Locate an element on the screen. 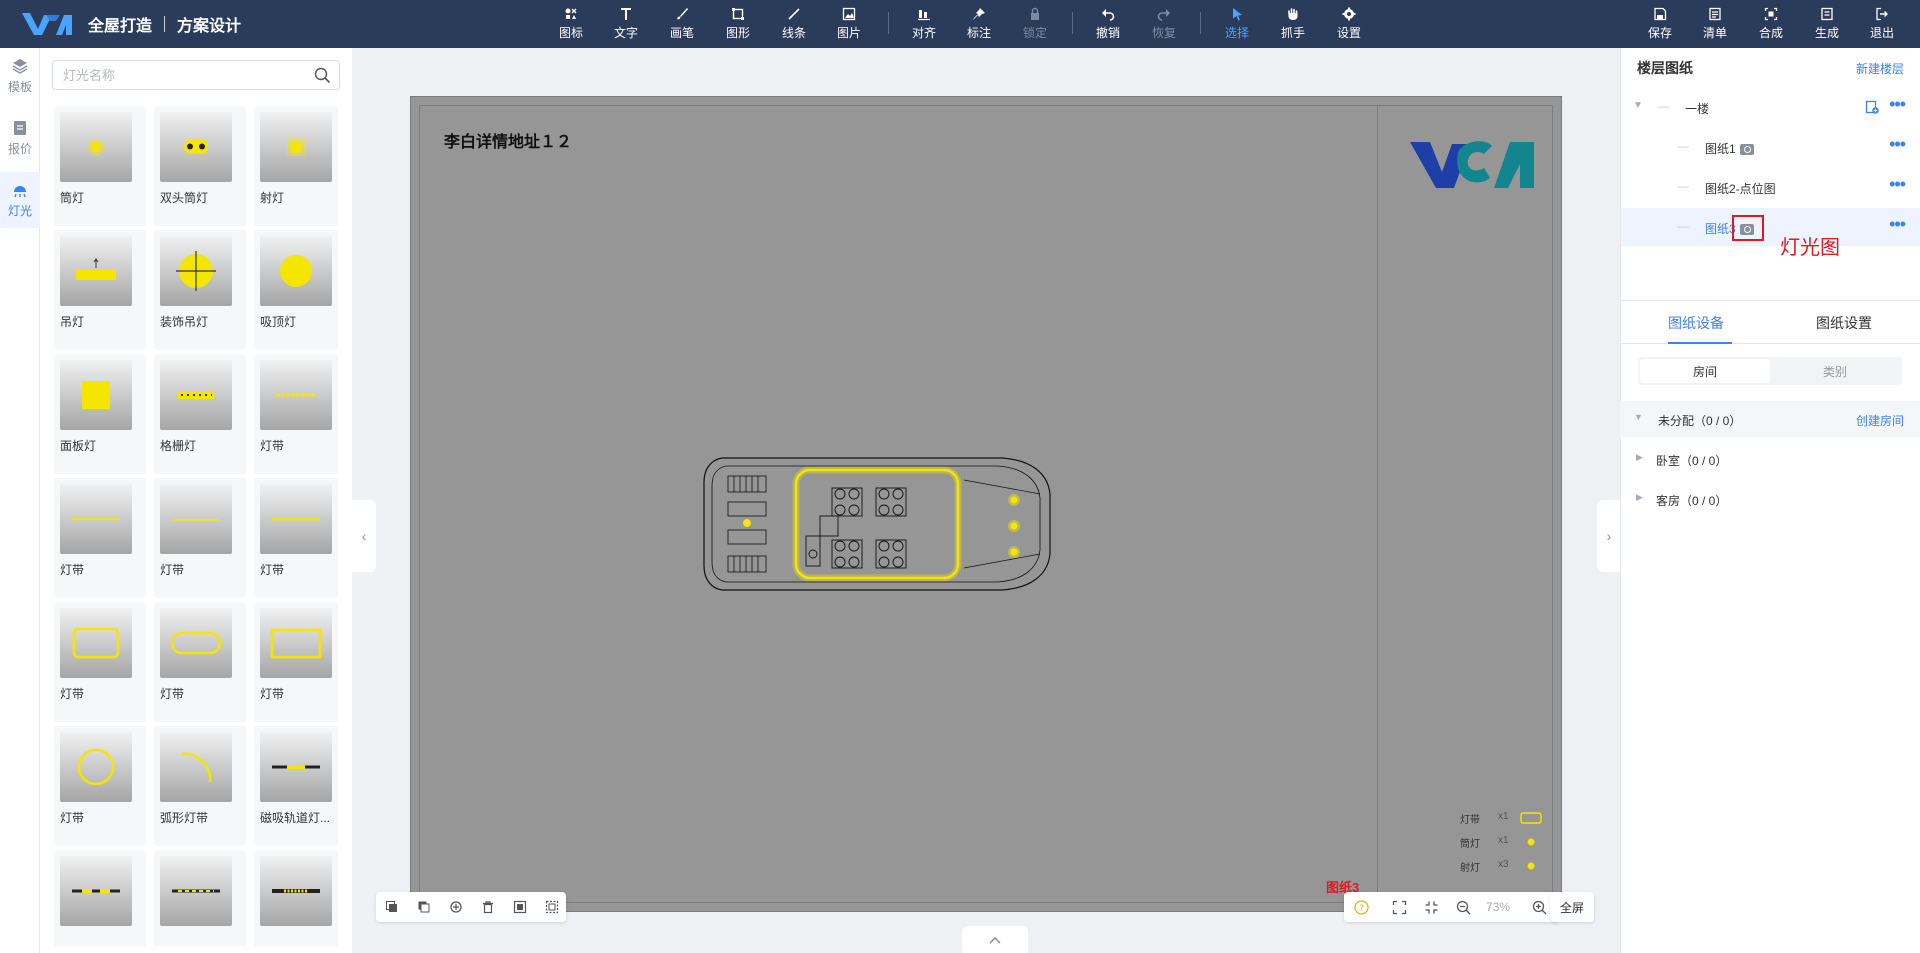 This screenshot has height=953, width=1920. tool-undo-button: 撤销 is located at coordinates (1108, 24).